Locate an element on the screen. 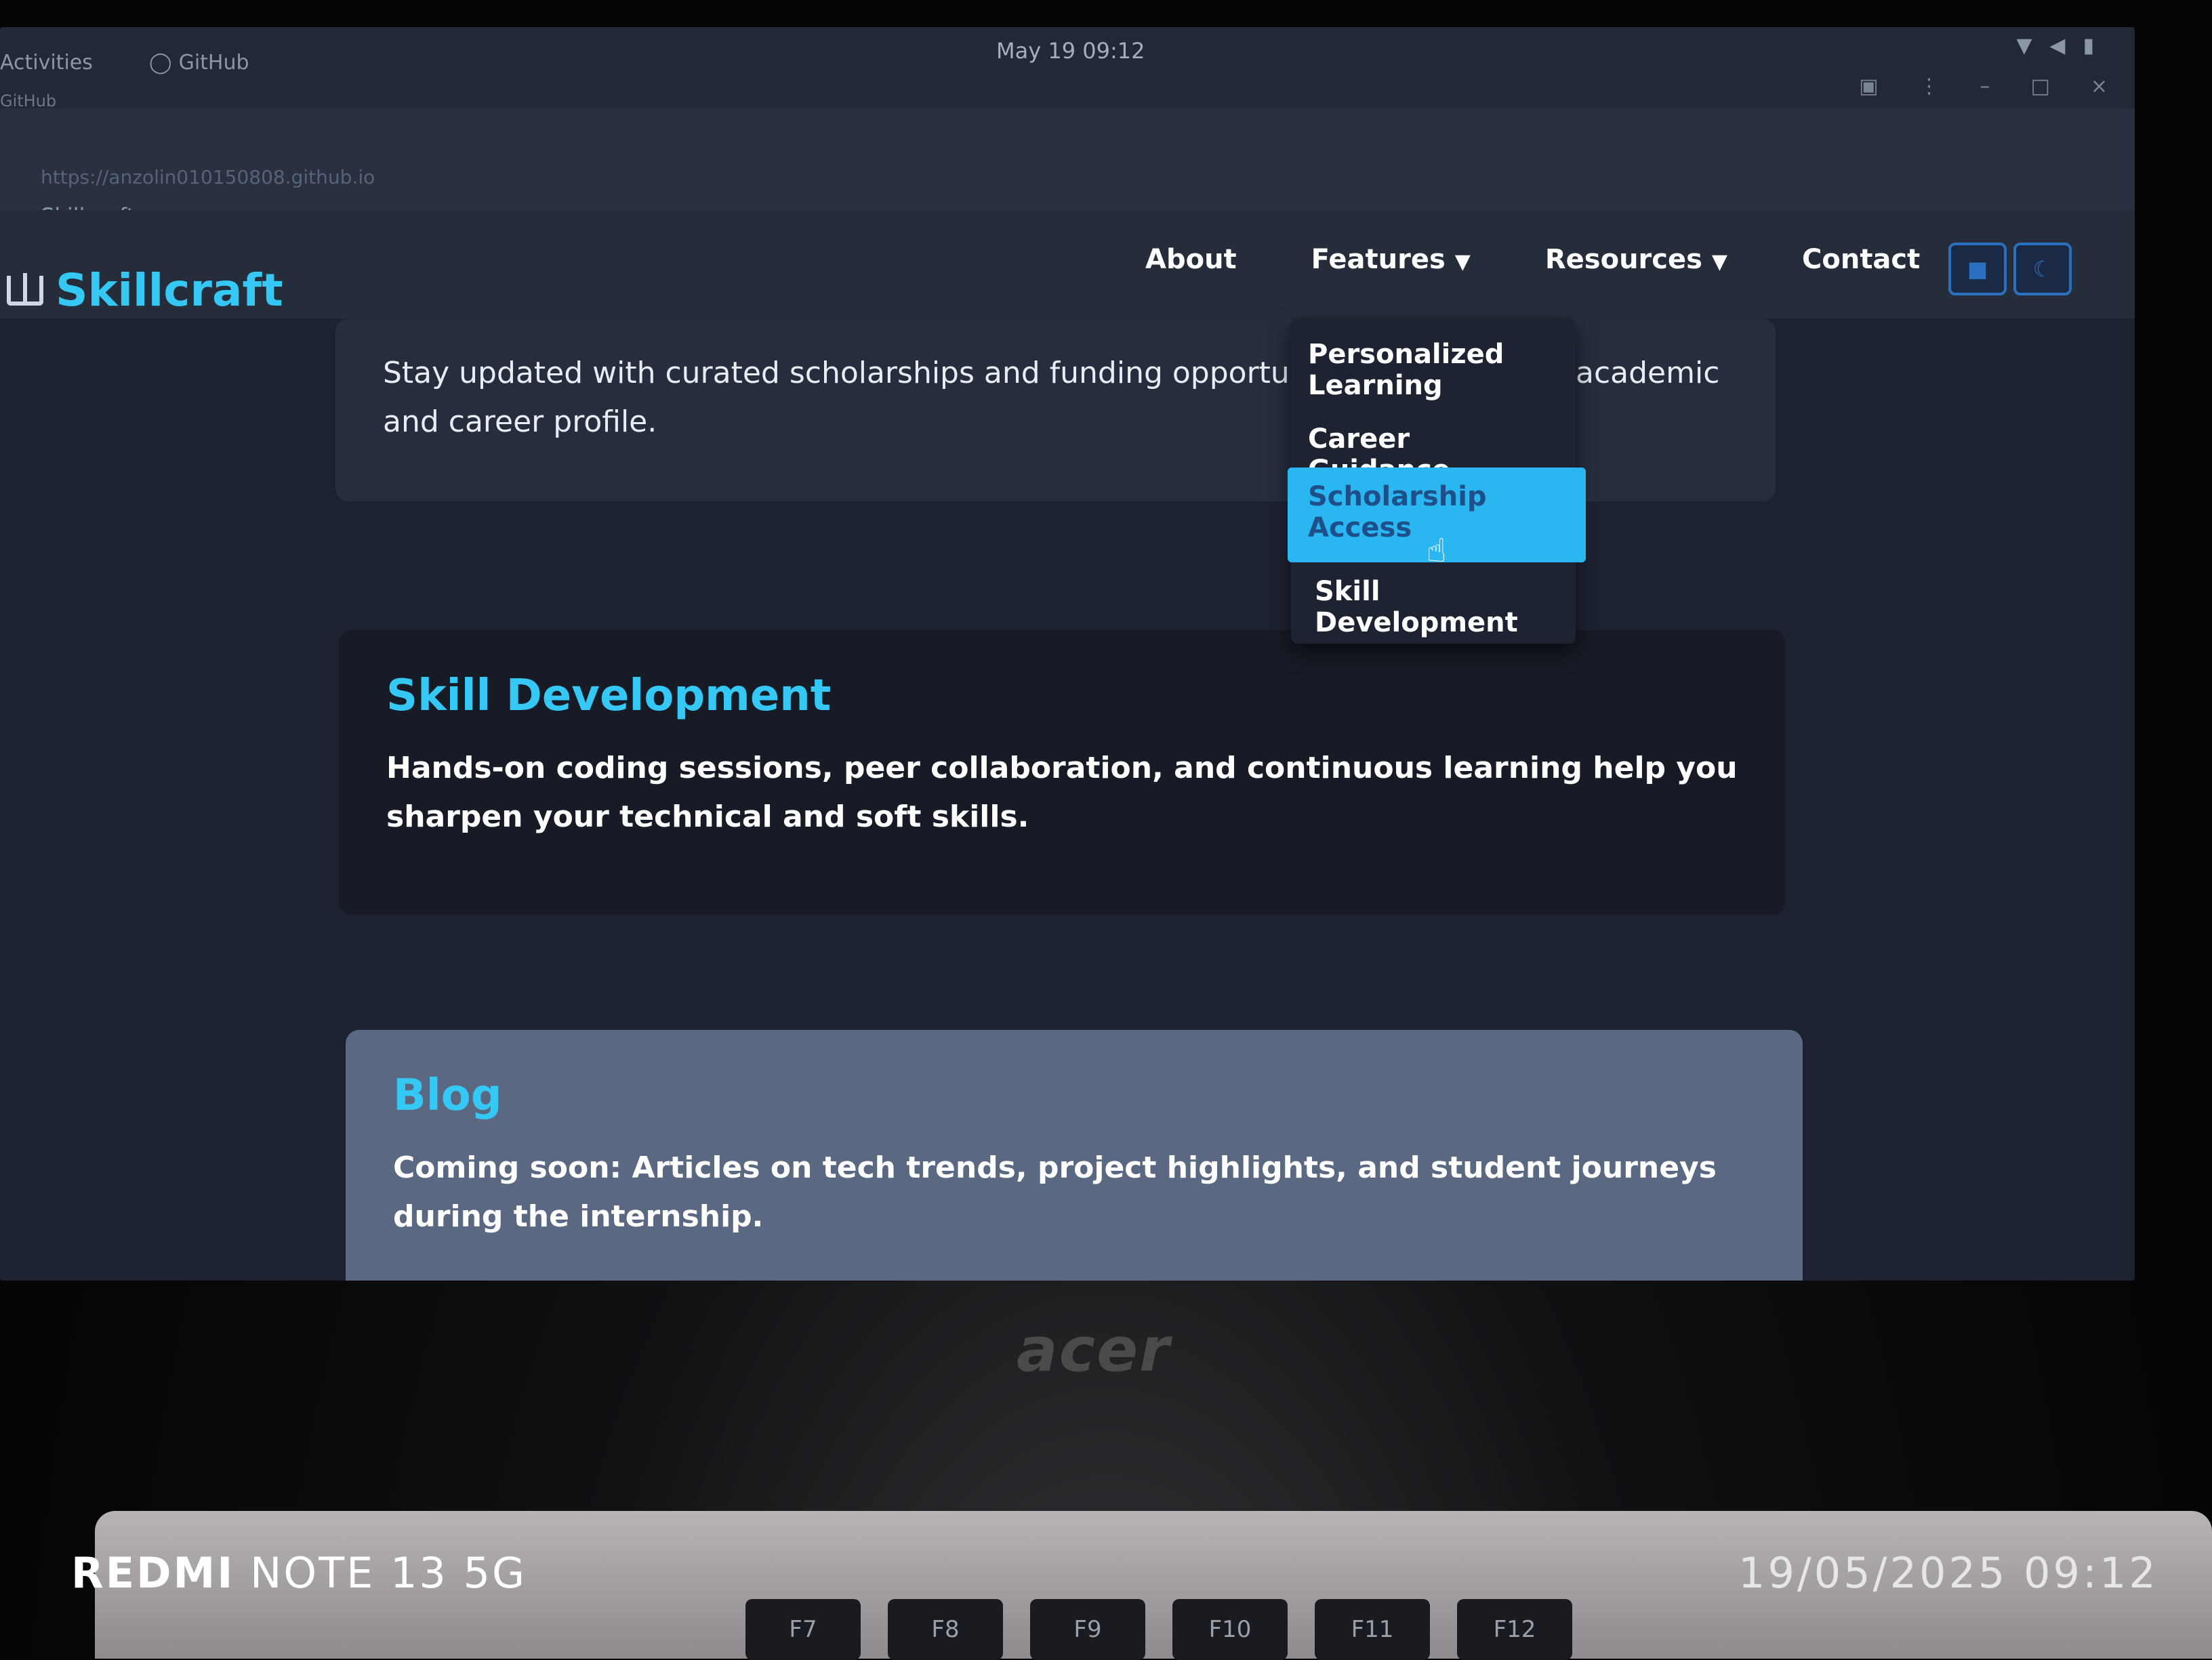  hand-cursor-icon: ☝ is located at coordinates (1437, 551).